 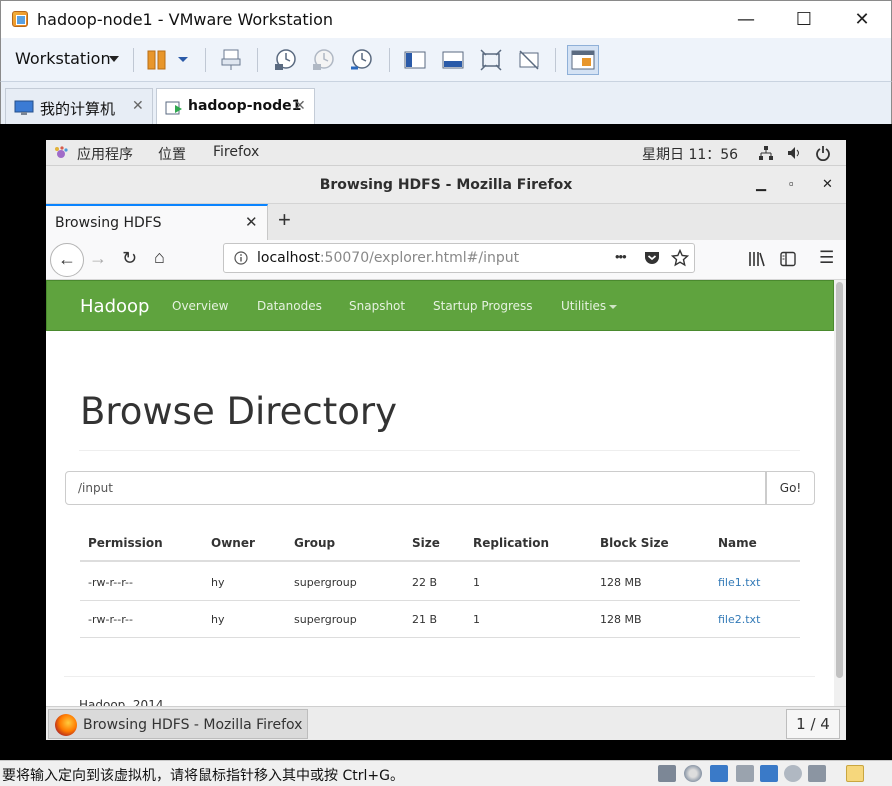 What do you see at coordinates (200, 306) in the screenshot?
I see `nav-overview: Overview` at bounding box center [200, 306].